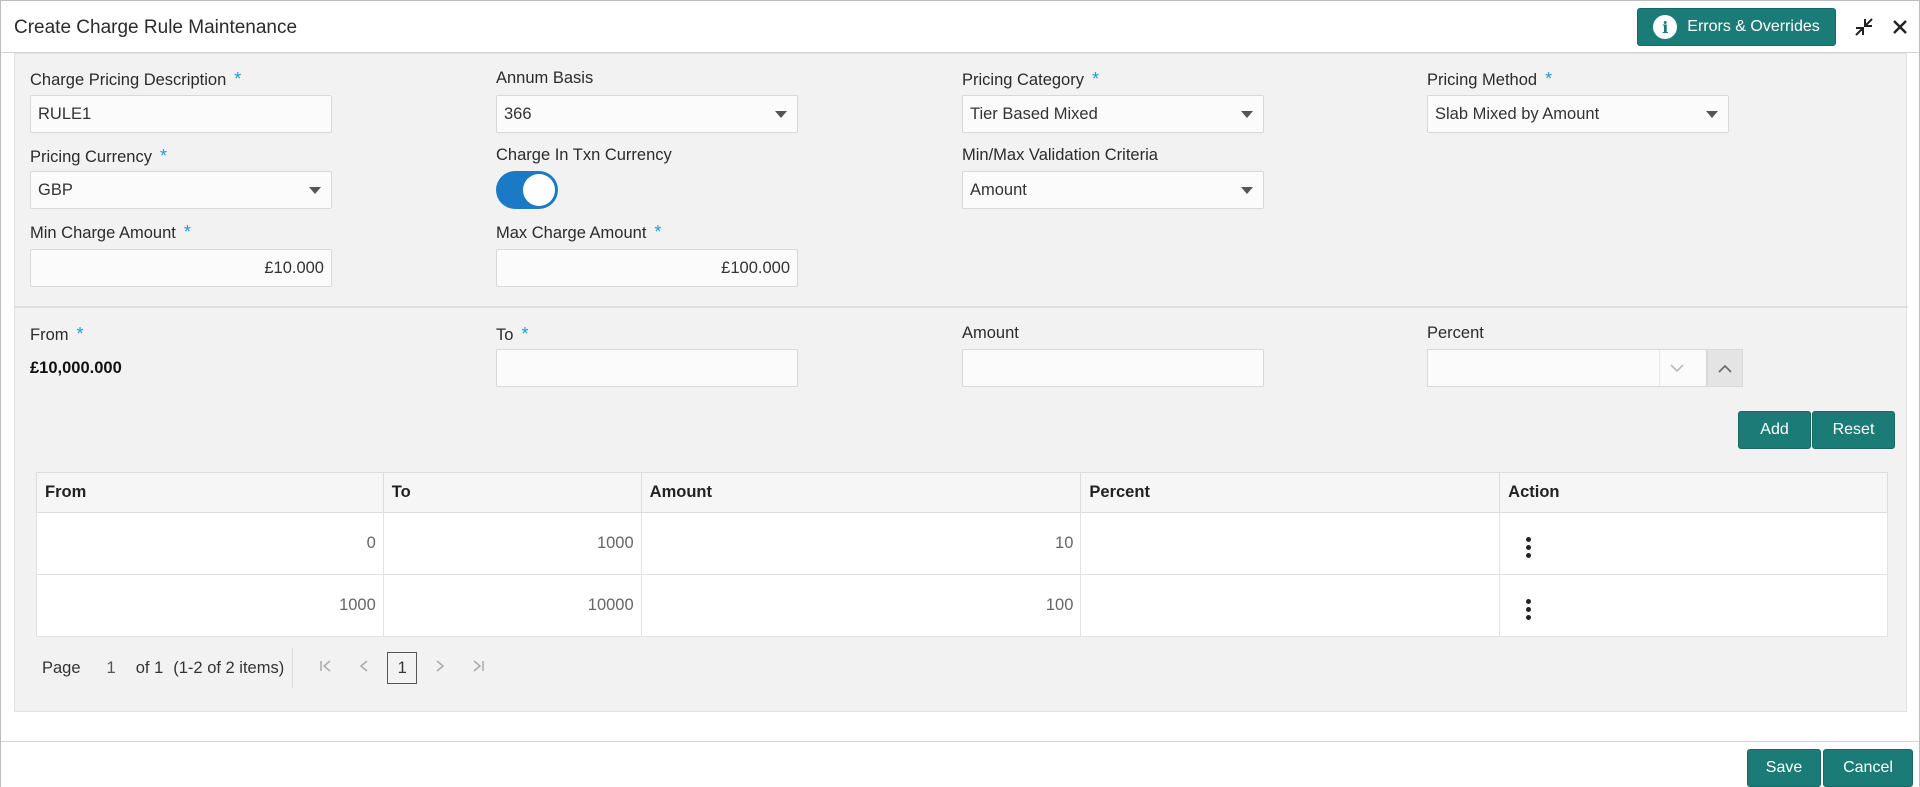 Image resolution: width=1920 pixels, height=787 pixels. What do you see at coordinates (647, 114) in the screenshot?
I see `annum-basis-select: 366` at bounding box center [647, 114].